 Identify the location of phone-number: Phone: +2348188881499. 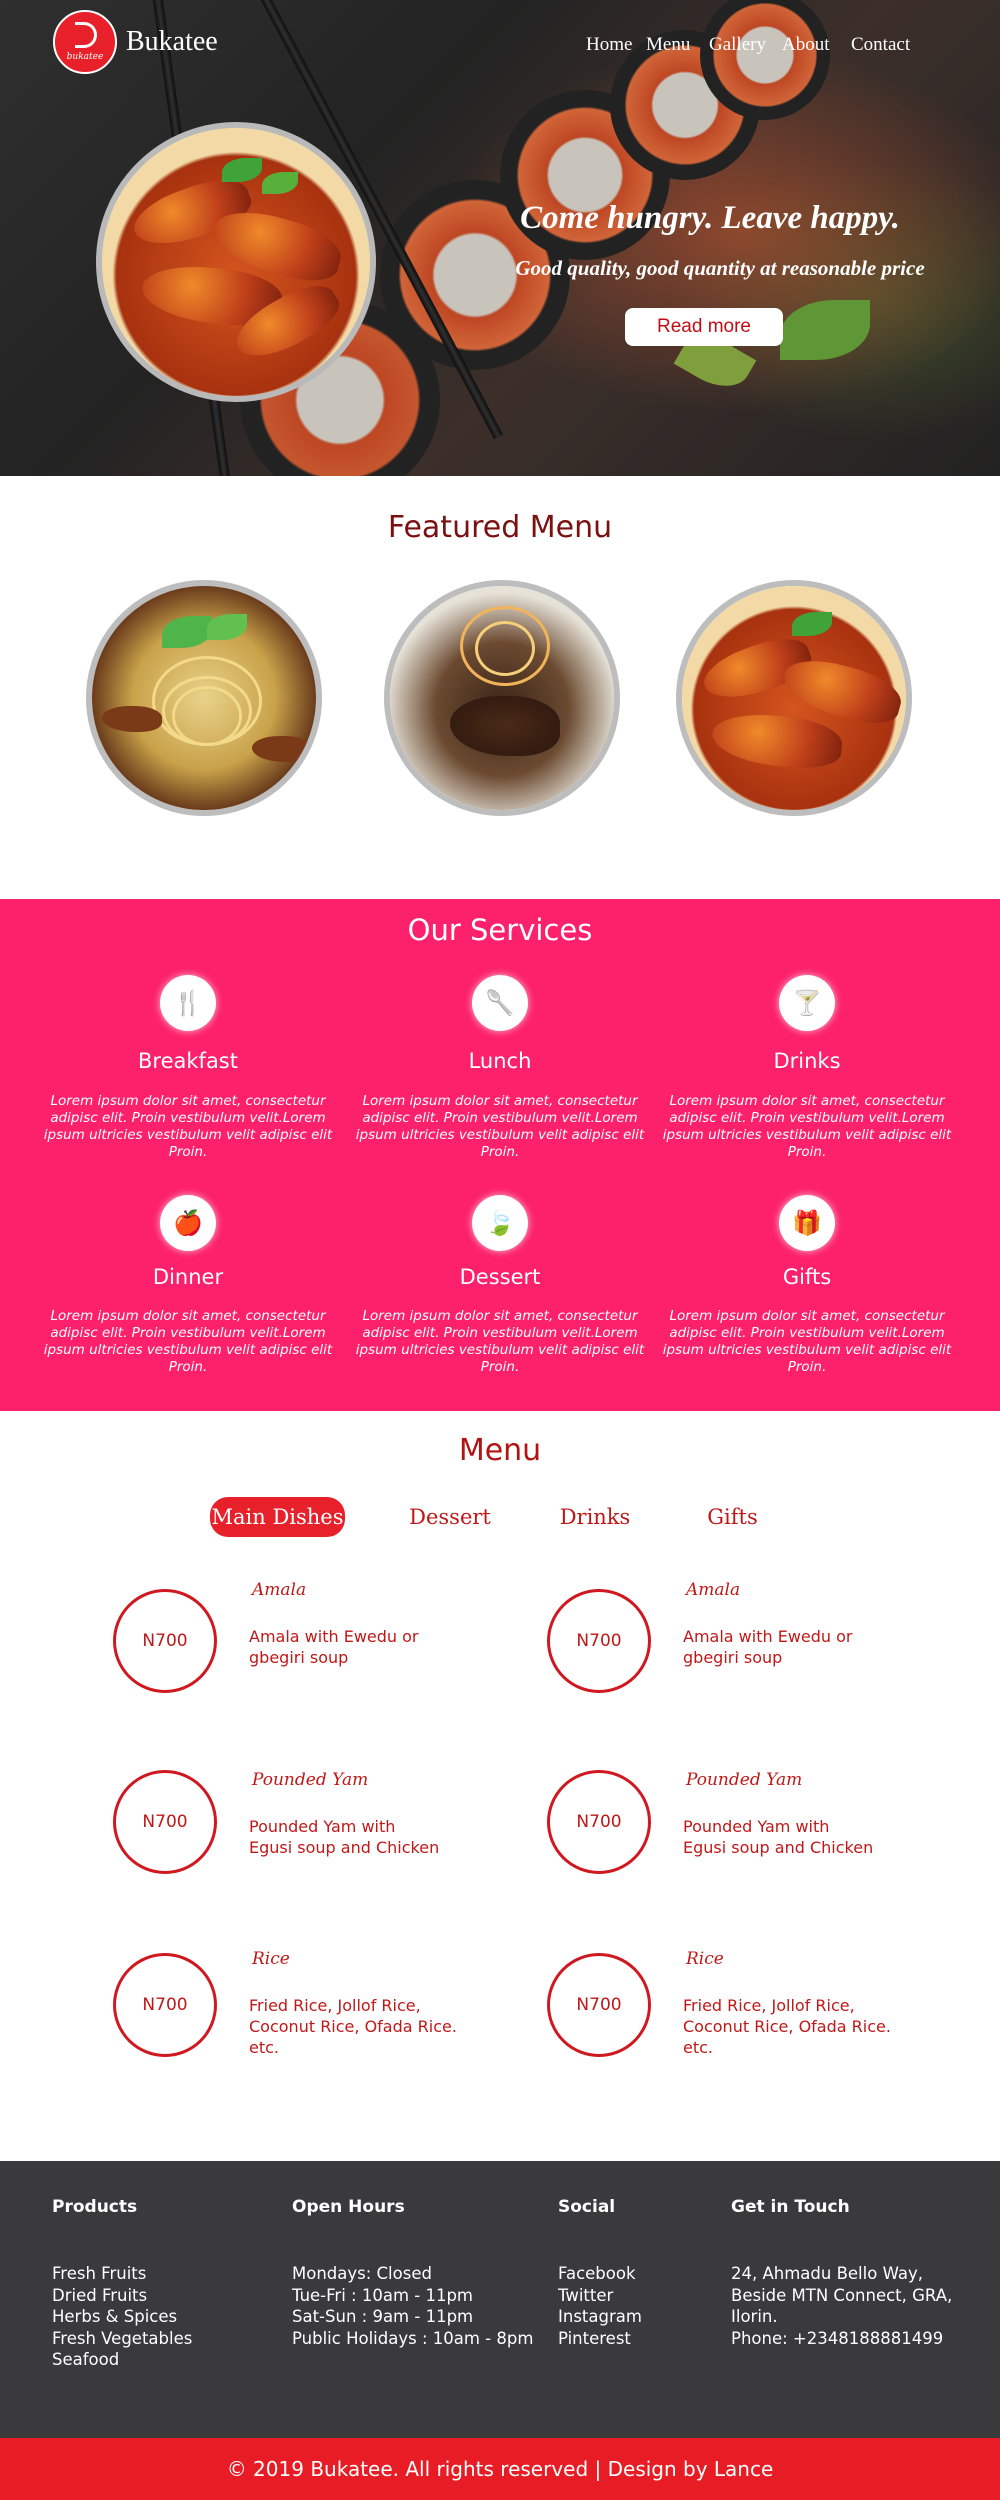
(841, 2339).